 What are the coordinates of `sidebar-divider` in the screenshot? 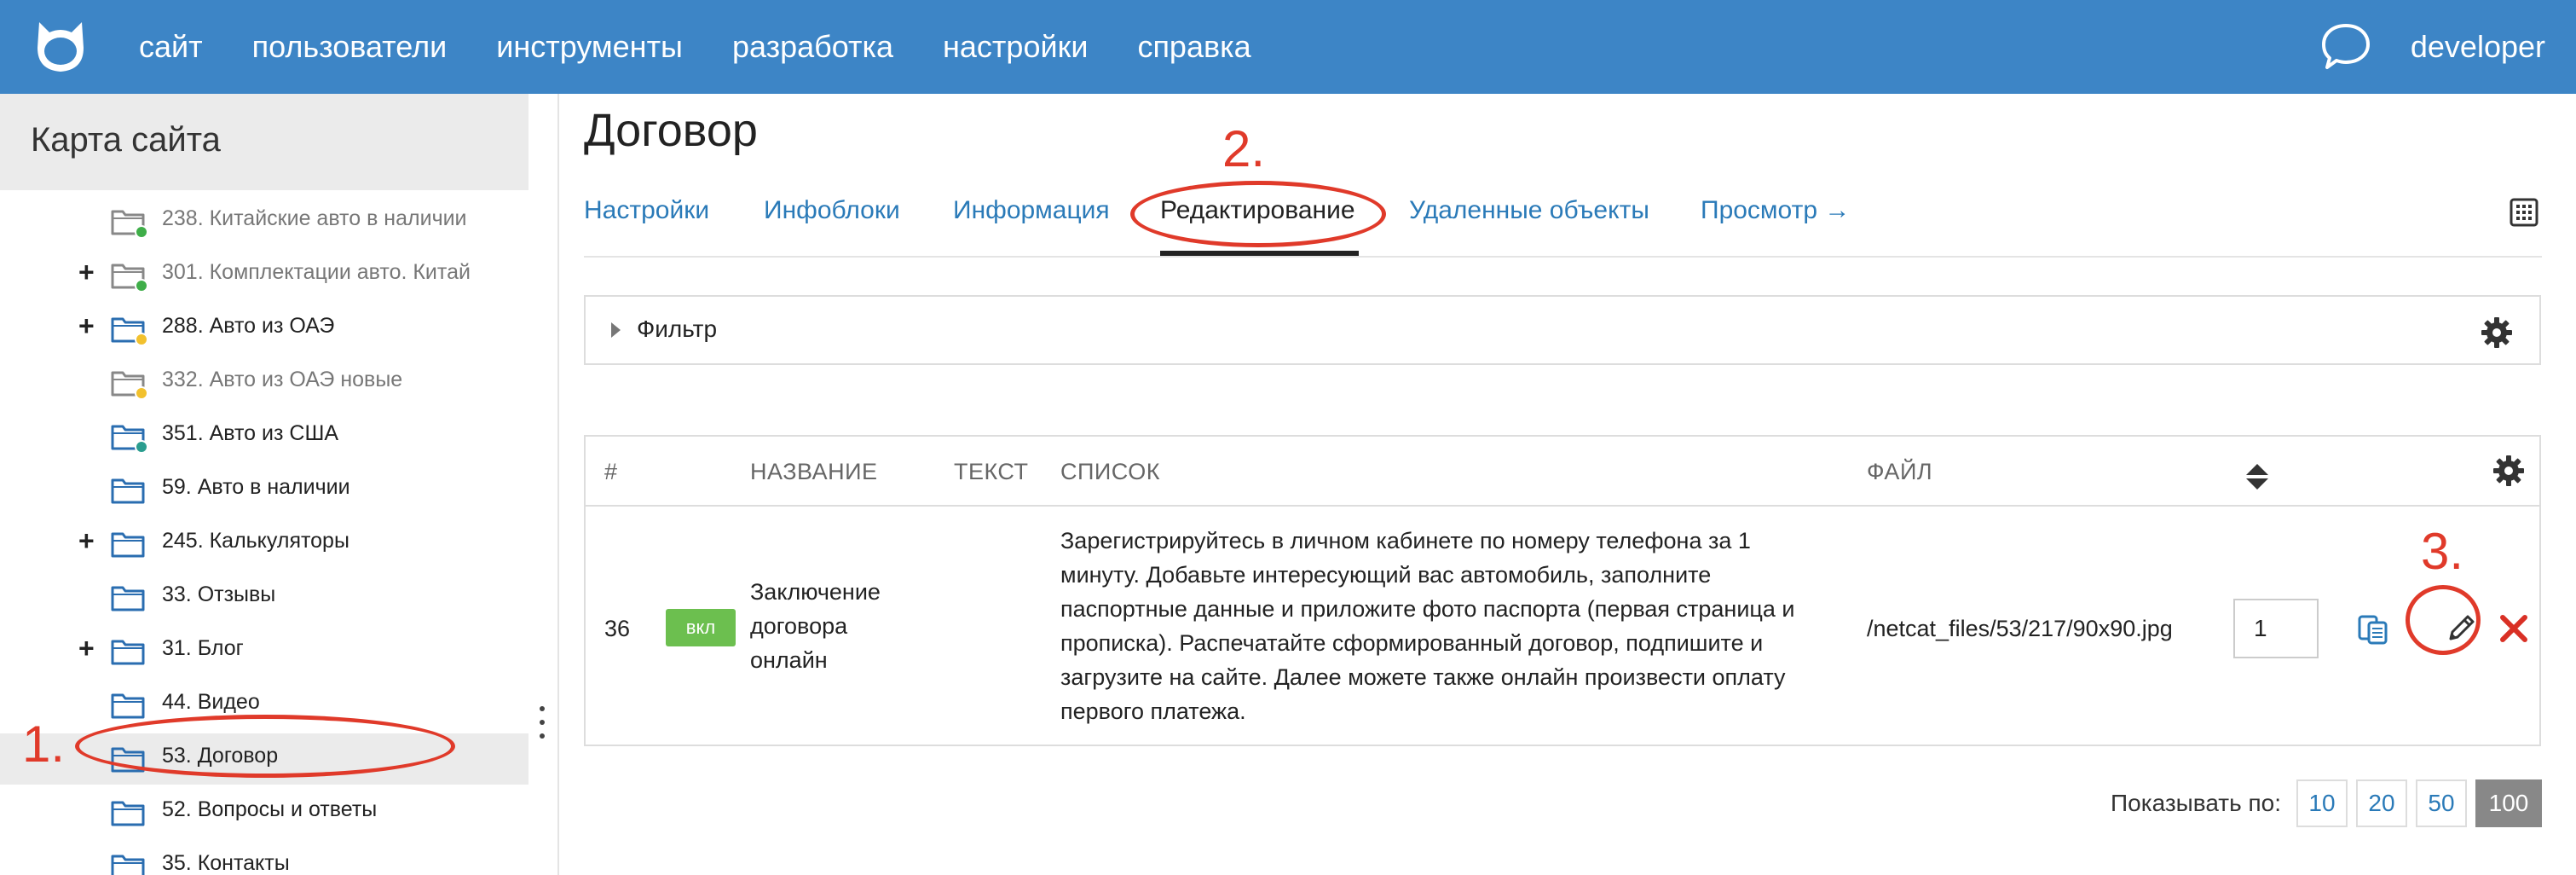 It's located at (558, 485).